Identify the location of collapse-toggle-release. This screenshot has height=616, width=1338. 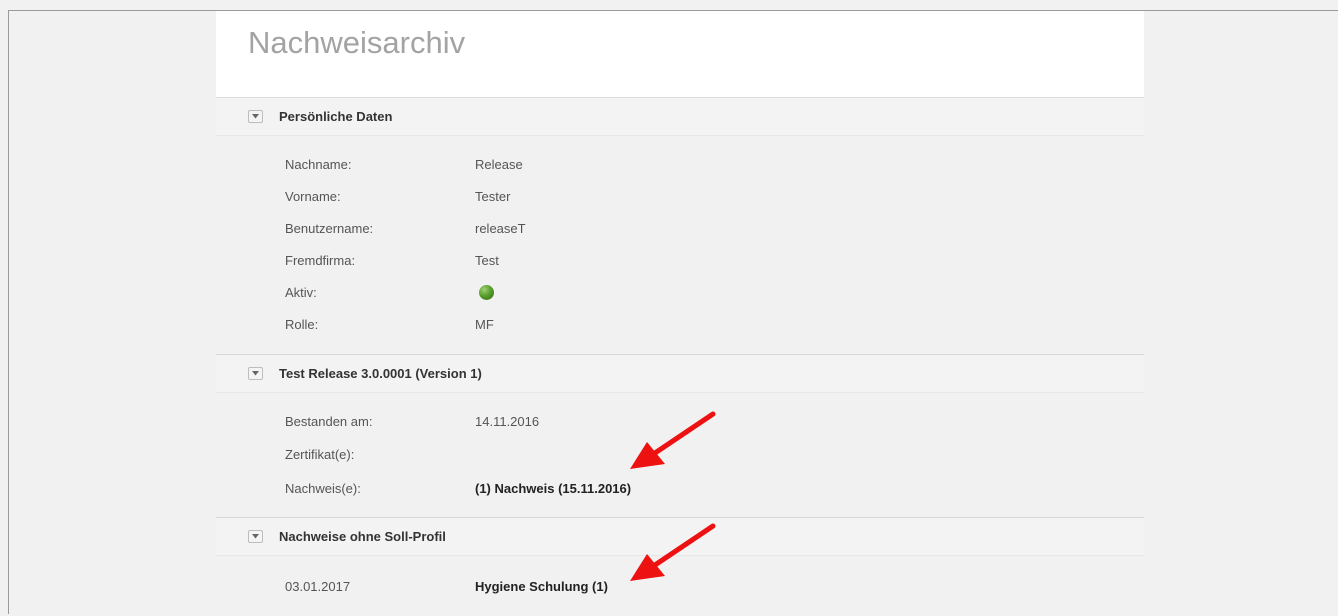
(255, 373).